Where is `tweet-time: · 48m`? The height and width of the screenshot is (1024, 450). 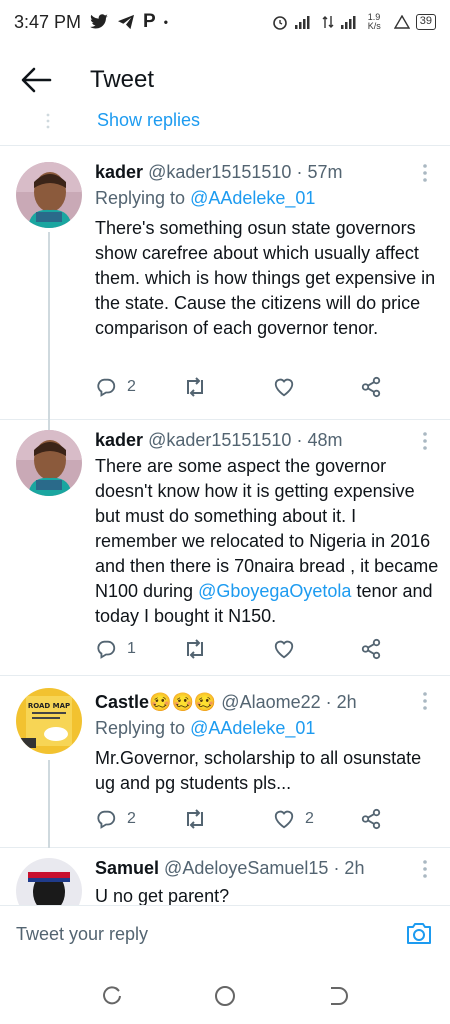 tweet-time: · 48m is located at coordinates (319, 440).